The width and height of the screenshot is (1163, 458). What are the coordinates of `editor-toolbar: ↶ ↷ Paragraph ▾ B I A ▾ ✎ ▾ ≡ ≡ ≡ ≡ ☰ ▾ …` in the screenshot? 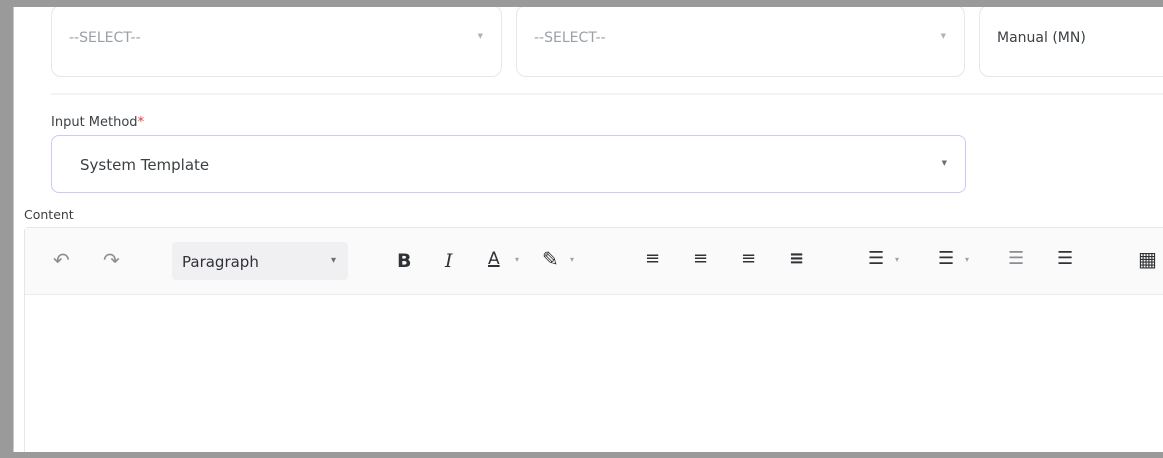 It's located at (594, 261).